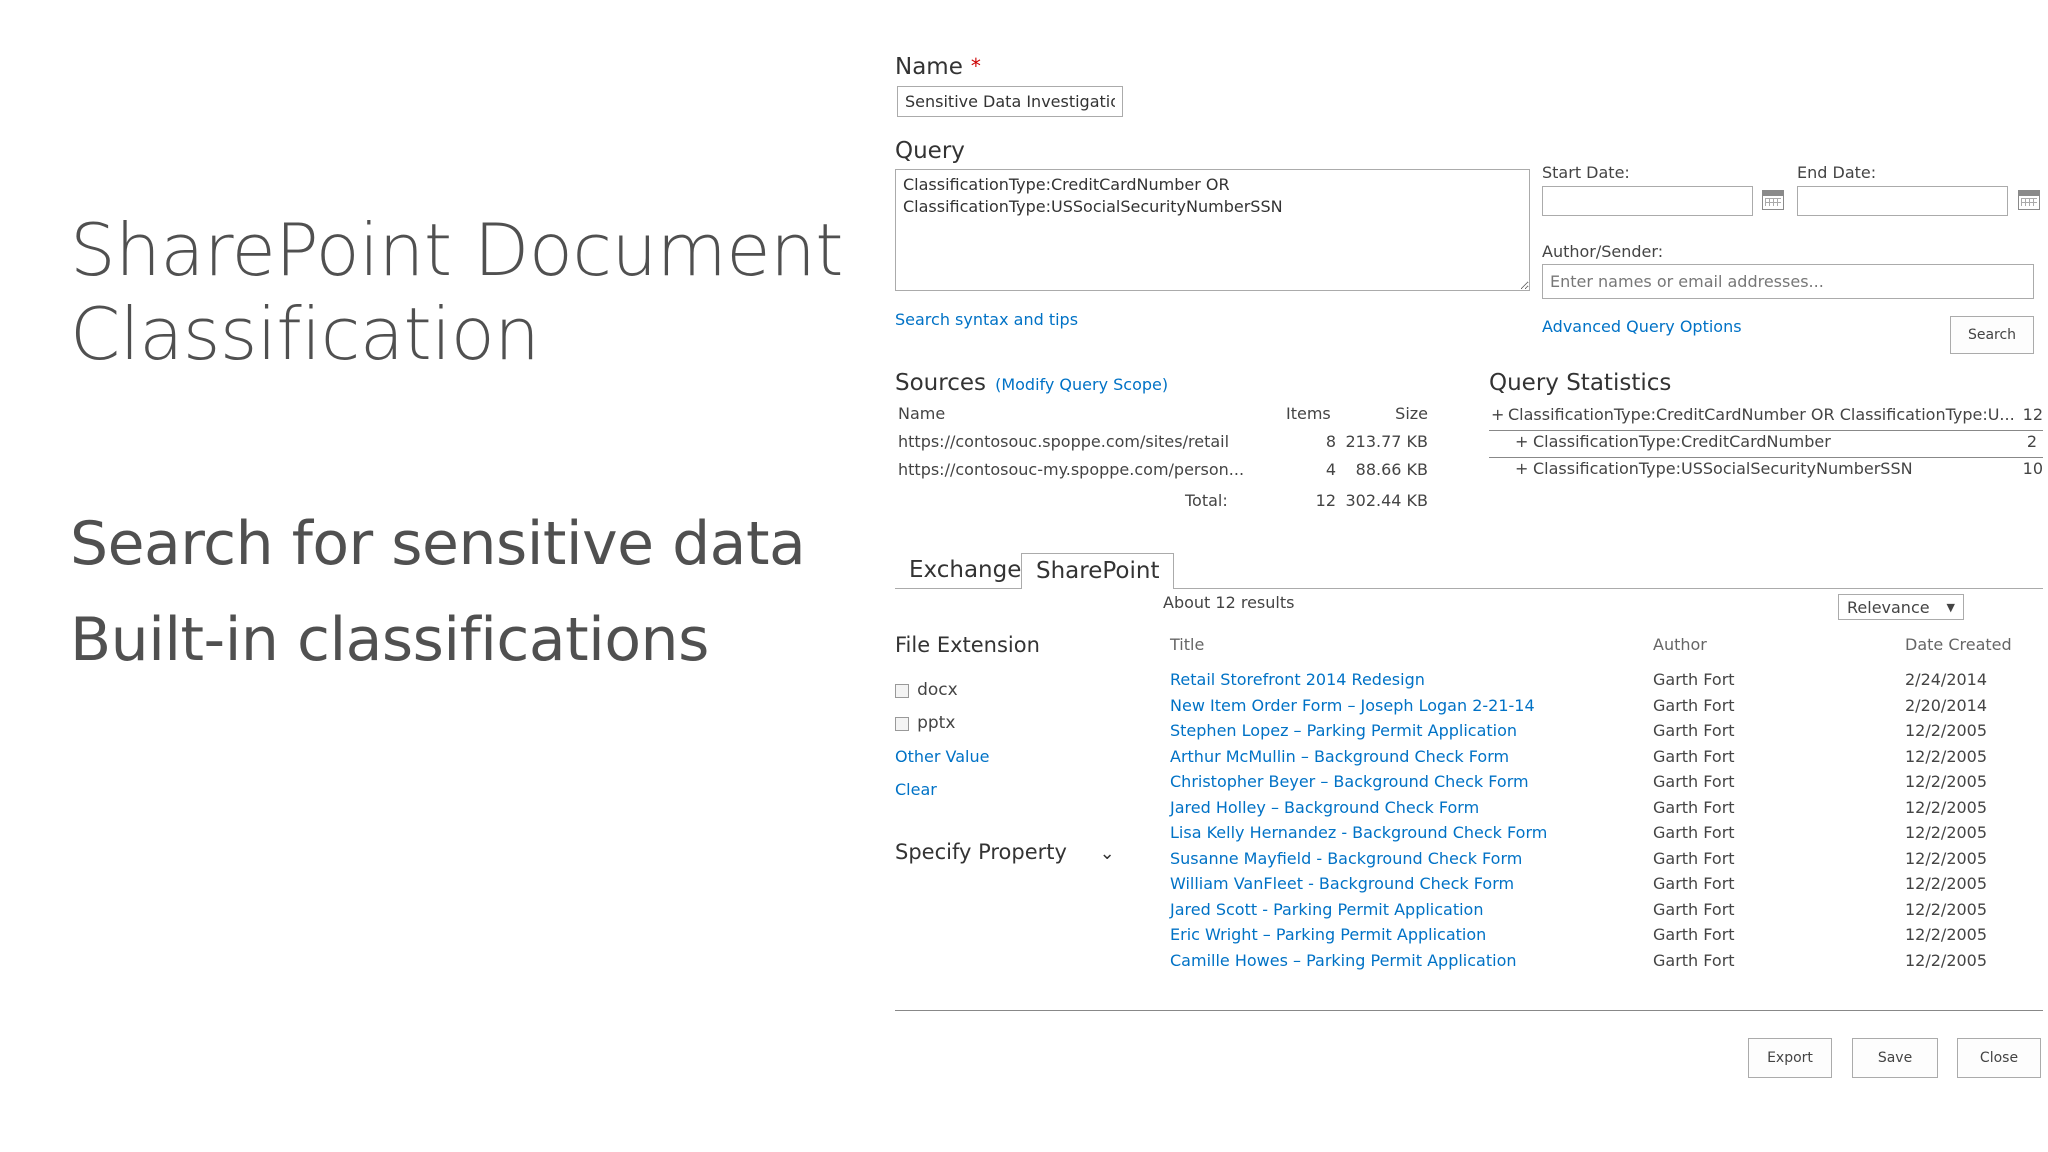 Image resolution: width=2048 pixels, height=1152 pixels. What do you see at coordinates (1603, 251) in the screenshot?
I see `author-label: Author/Sender:` at bounding box center [1603, 251].